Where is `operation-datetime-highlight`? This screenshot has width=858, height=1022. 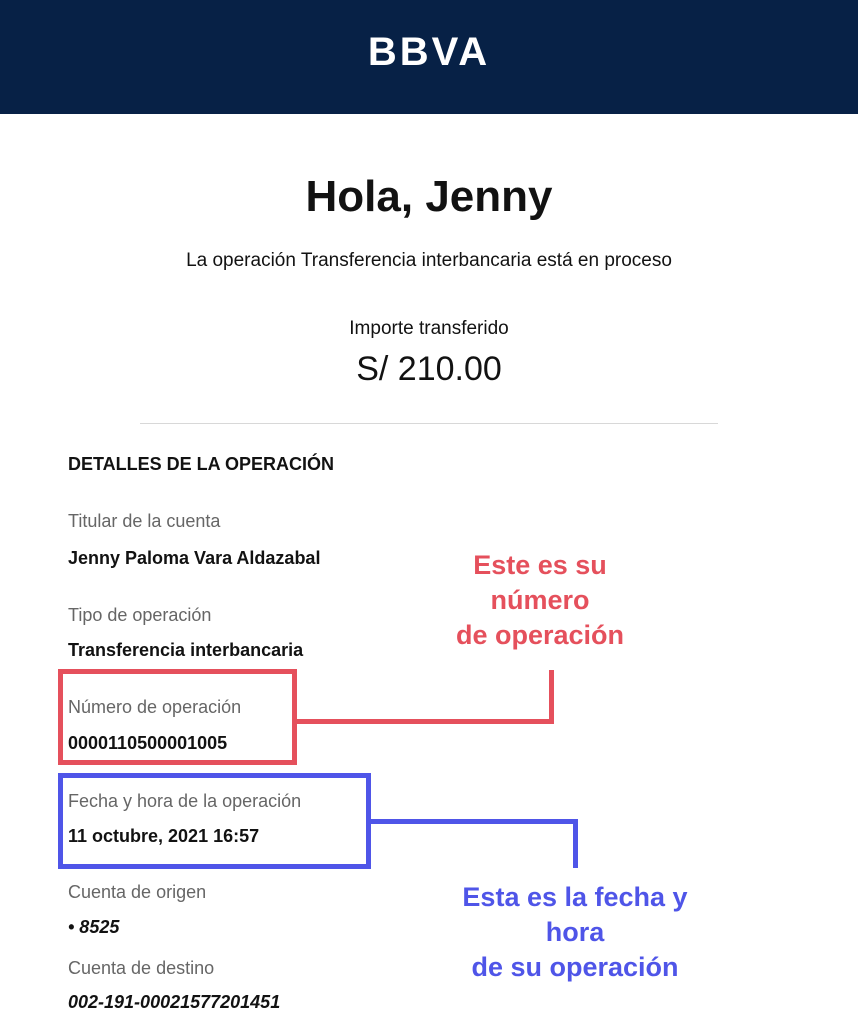 operation-datetime-highlight is located at coordinates (214, 821).